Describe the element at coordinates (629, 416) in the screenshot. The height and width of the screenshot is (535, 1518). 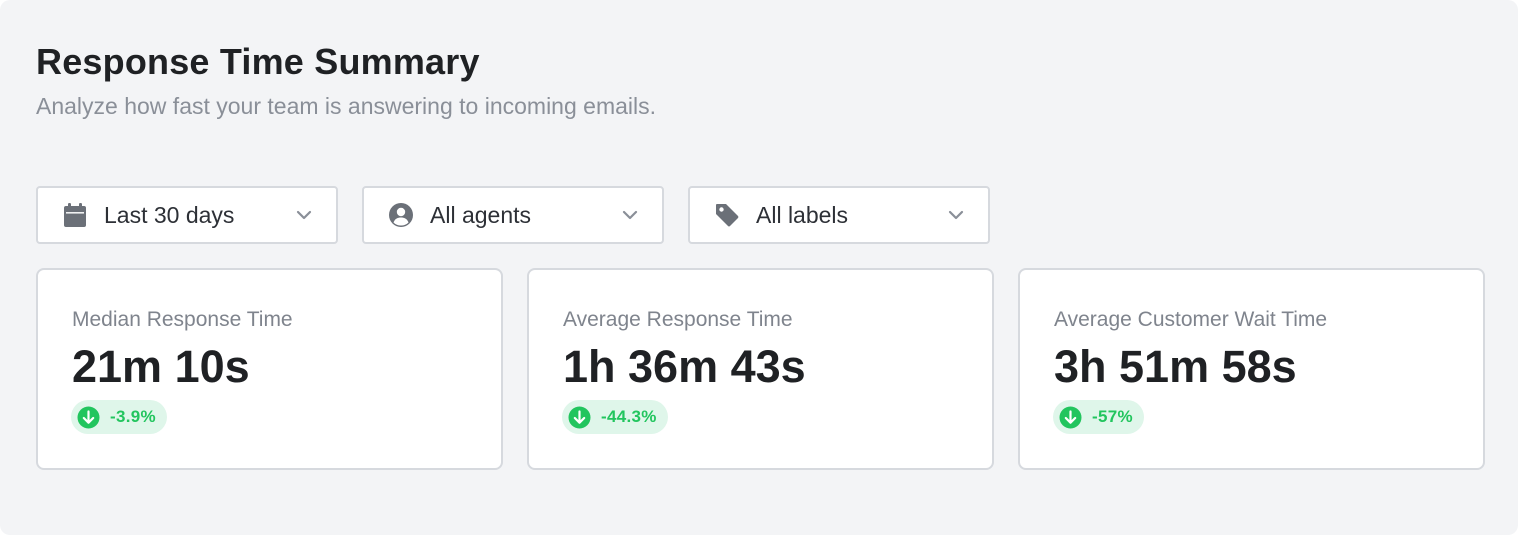
I see `trend-value: -44.3%` at that location.